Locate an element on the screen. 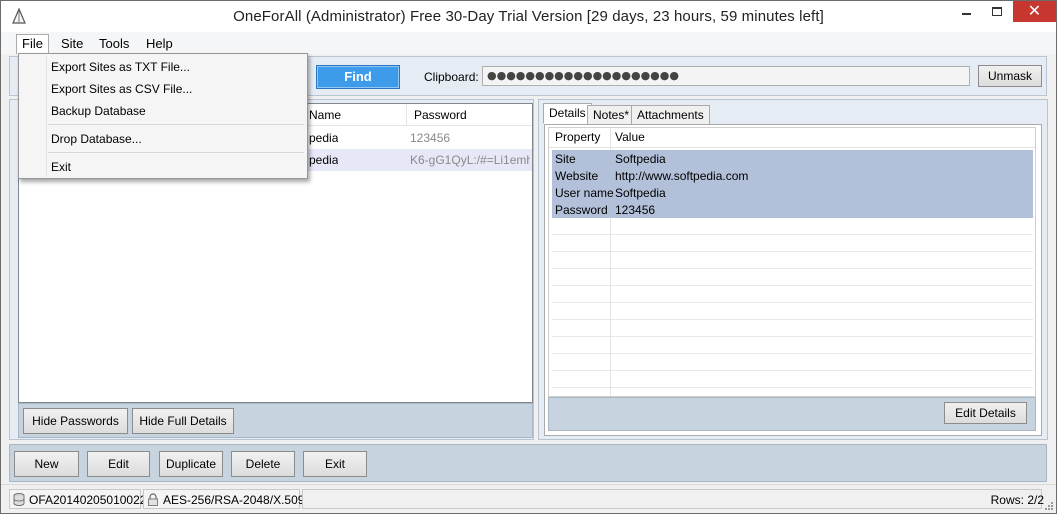  status-database: OFA20140205010022 is located at coordinates (77, 499).